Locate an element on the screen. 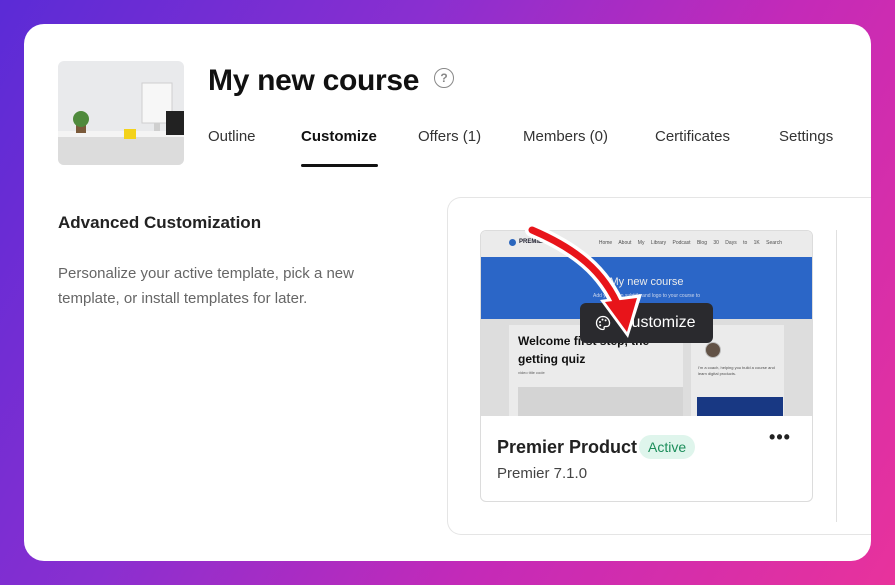 This screenshot has height=585, width=895. page-title: My new course is located at coordinates (314, 80).